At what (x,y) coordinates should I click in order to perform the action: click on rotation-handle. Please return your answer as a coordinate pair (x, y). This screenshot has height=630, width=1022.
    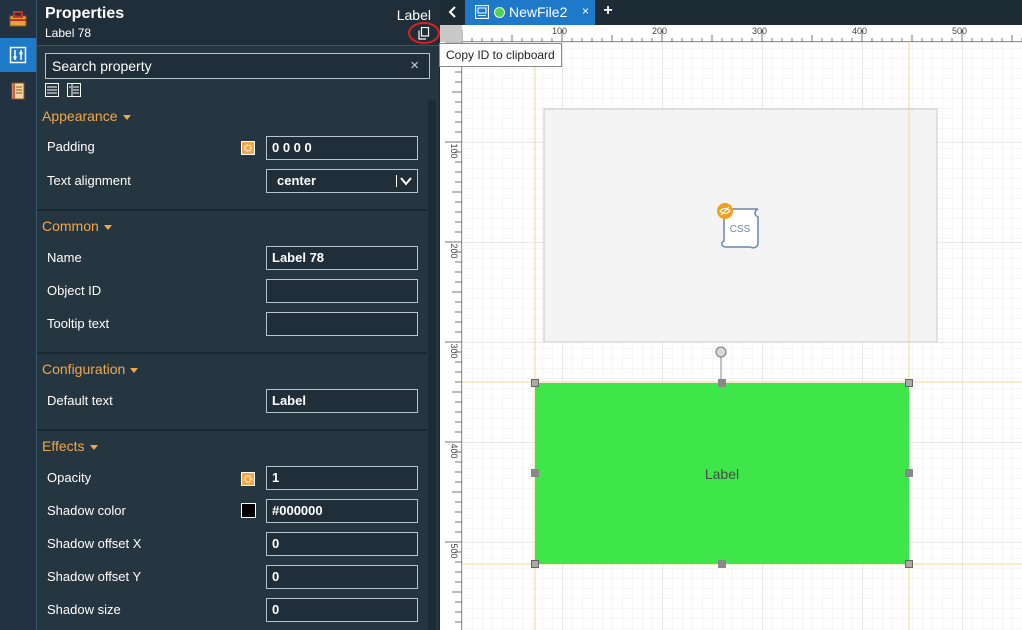
    Looking at the image, I should click on (721, 352).